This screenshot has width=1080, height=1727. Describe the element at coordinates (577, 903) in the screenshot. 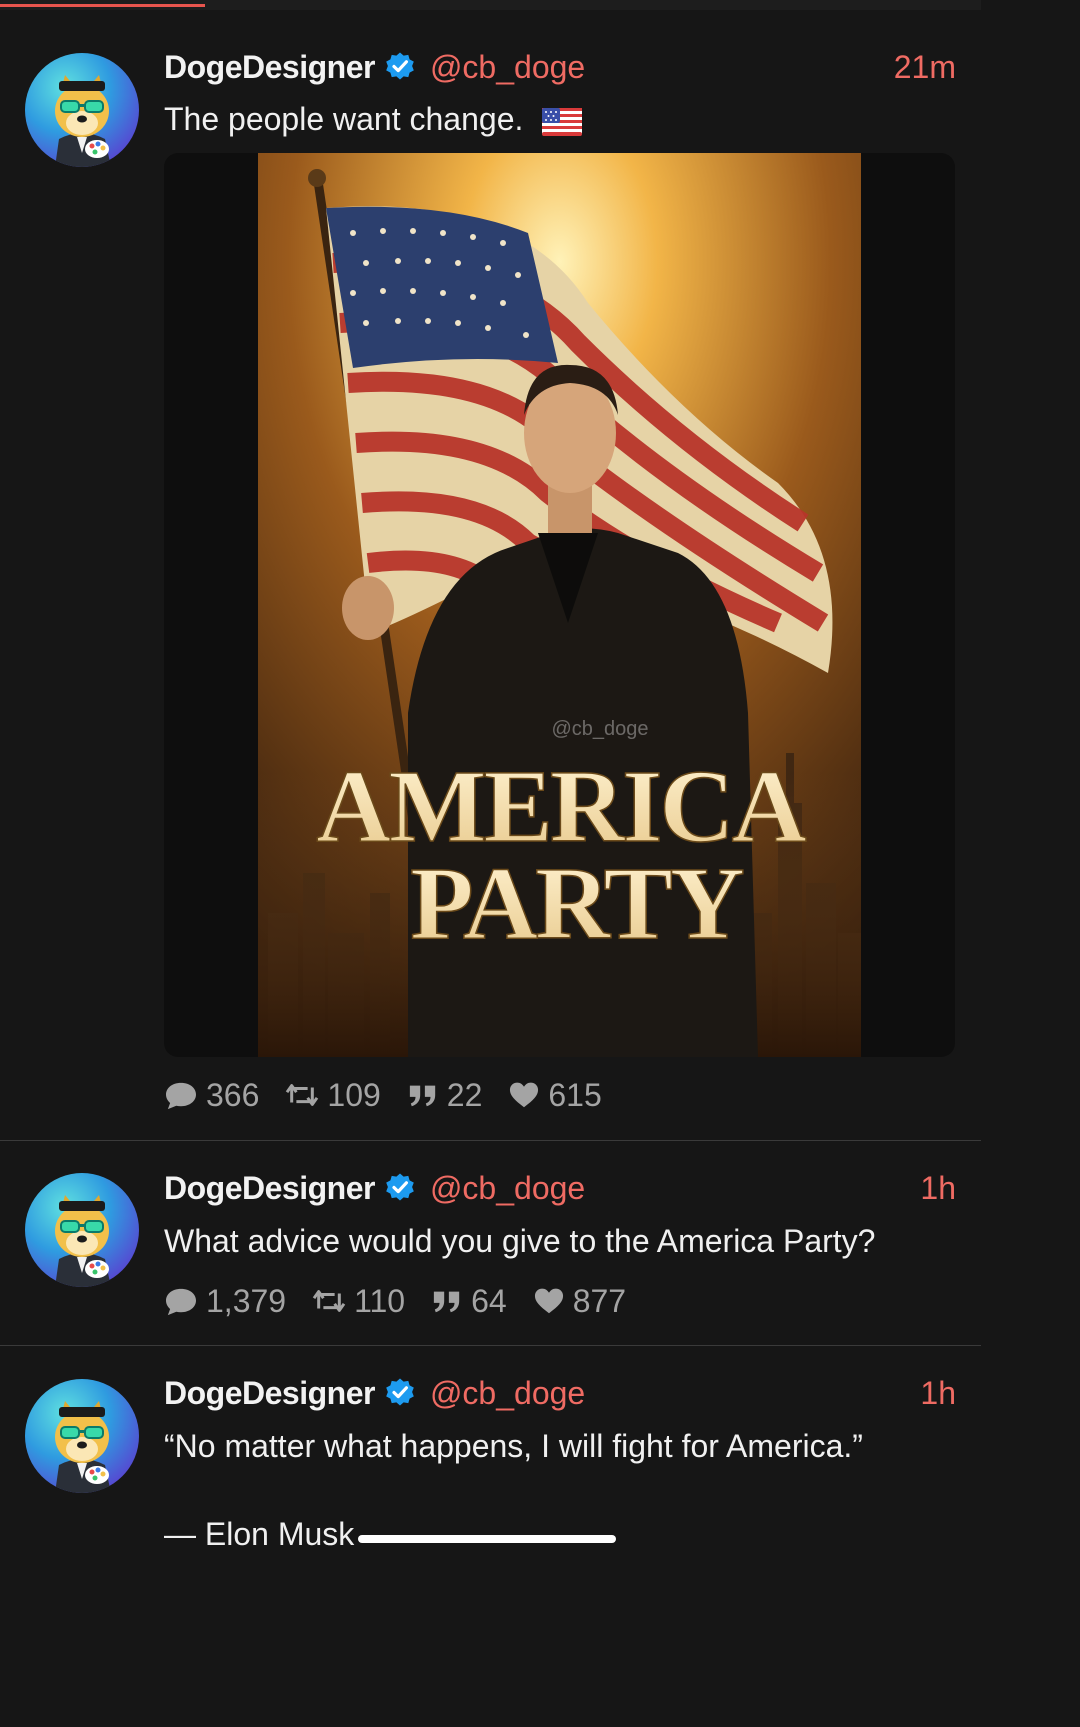

I see `poster-headline-line2: PARTY` at that location.